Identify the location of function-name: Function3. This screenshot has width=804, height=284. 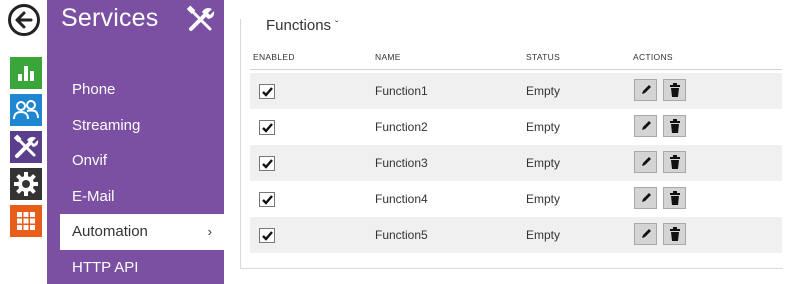
(401, 163).